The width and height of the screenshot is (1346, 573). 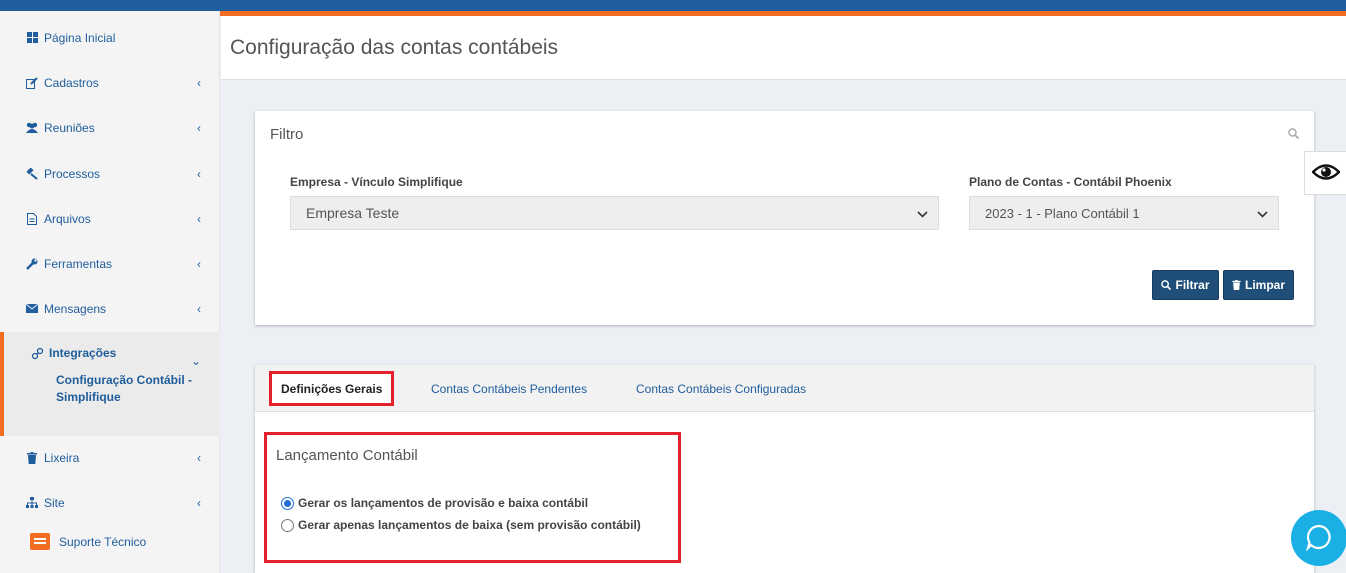 What do you see at coordinates (1192, 285) in the screenshot?
I see `filtrar-label: Filtrar` at bounding box center [1192, 285].